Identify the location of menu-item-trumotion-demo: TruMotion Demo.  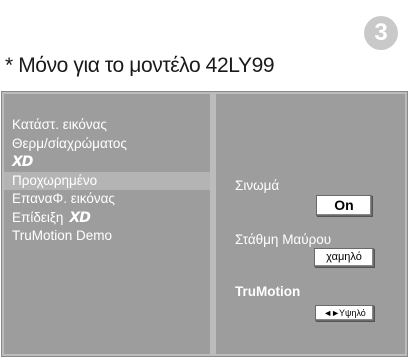
(107, 236).